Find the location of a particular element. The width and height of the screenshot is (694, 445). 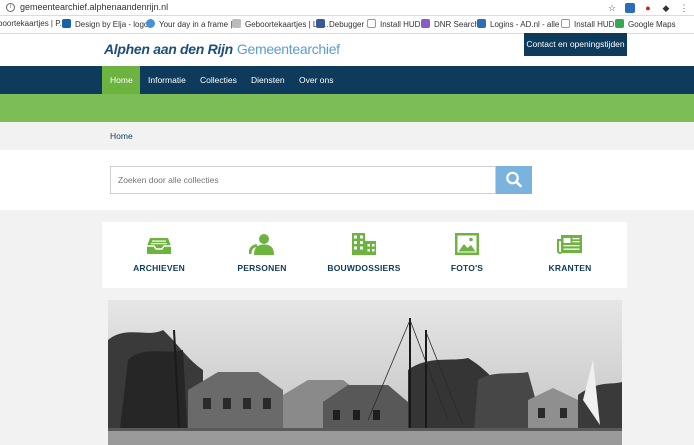

contact-button: Contact en openingstijden is located at coordinates (575, 44).